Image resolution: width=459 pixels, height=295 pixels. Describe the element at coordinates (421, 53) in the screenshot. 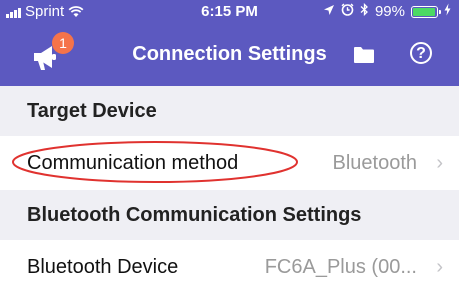

I see `help-icon: ?` at that location.